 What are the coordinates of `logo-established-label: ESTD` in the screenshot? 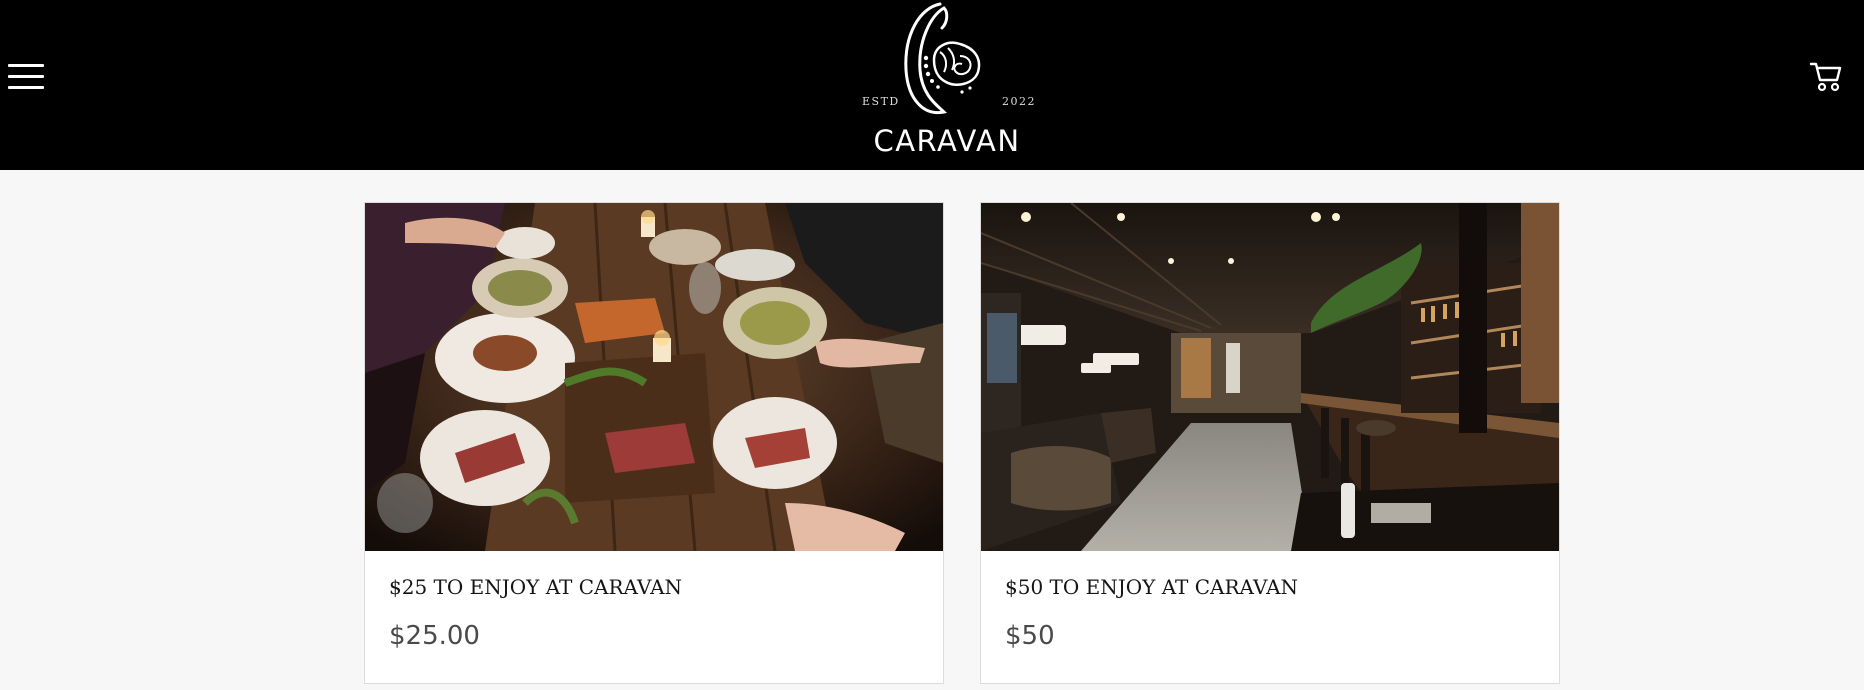 It's located at (881, 101).